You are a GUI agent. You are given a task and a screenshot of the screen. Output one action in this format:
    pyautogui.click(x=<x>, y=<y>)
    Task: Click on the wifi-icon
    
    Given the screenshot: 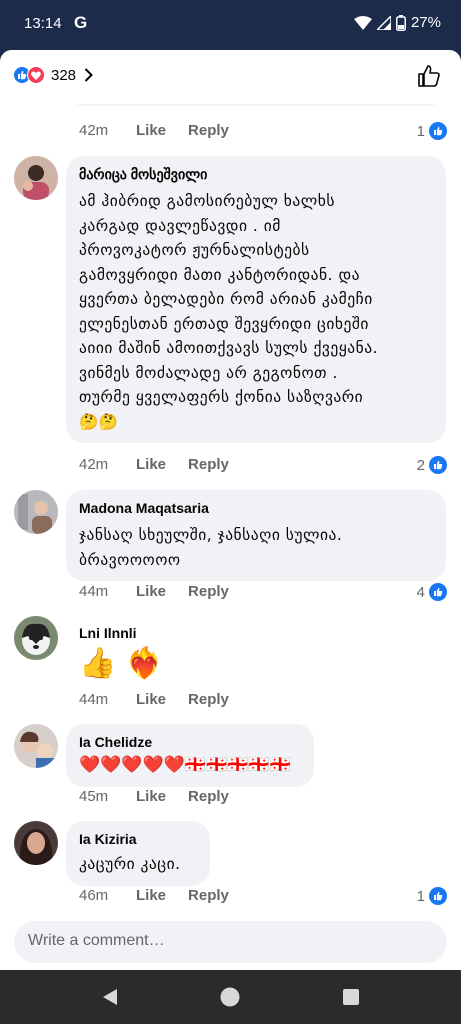 What is the action you would take?
    pyautogui.click(x=362, y=22)
    